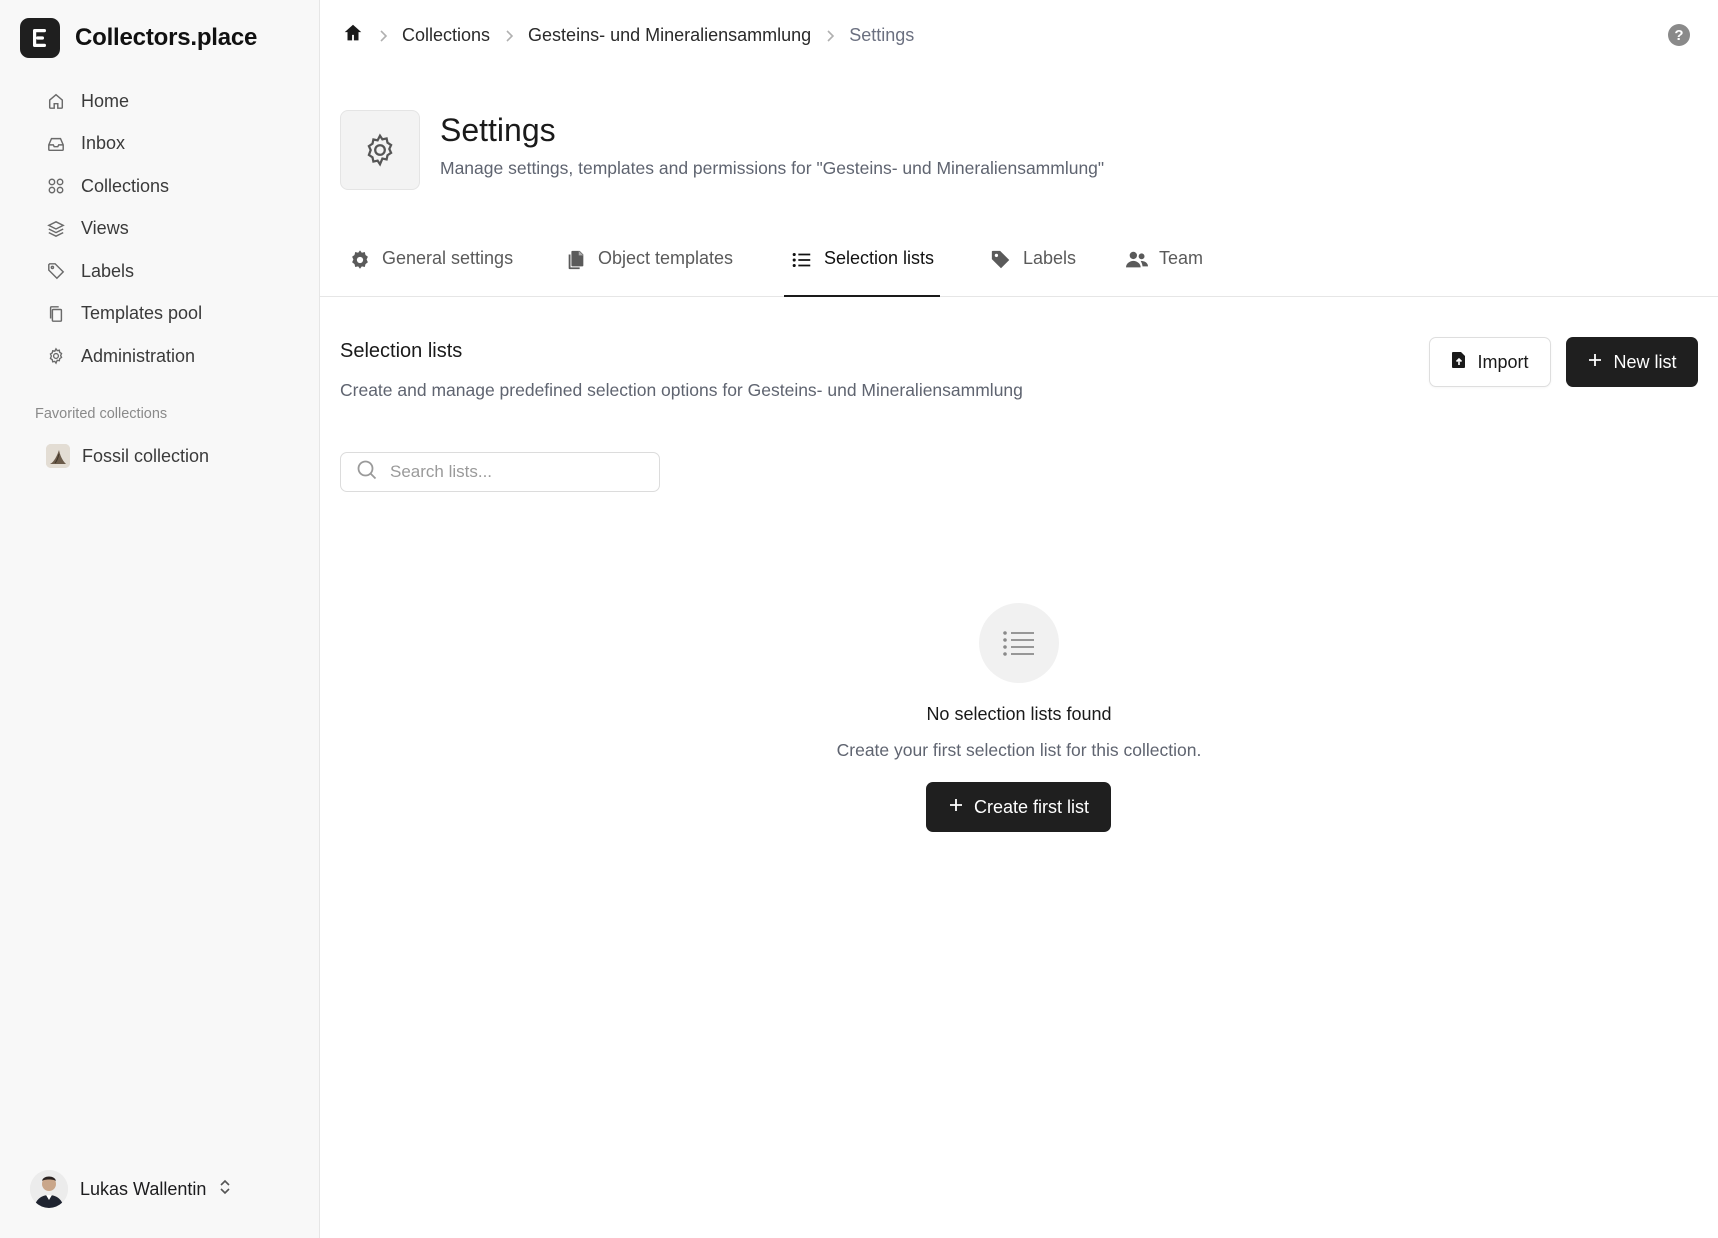 The image size is (1718, 1238). What do you see at coordinates (1031, 806) in the screenshot?
I see `create-first-list-label: Create first list` at bounding box center [1031, 806].